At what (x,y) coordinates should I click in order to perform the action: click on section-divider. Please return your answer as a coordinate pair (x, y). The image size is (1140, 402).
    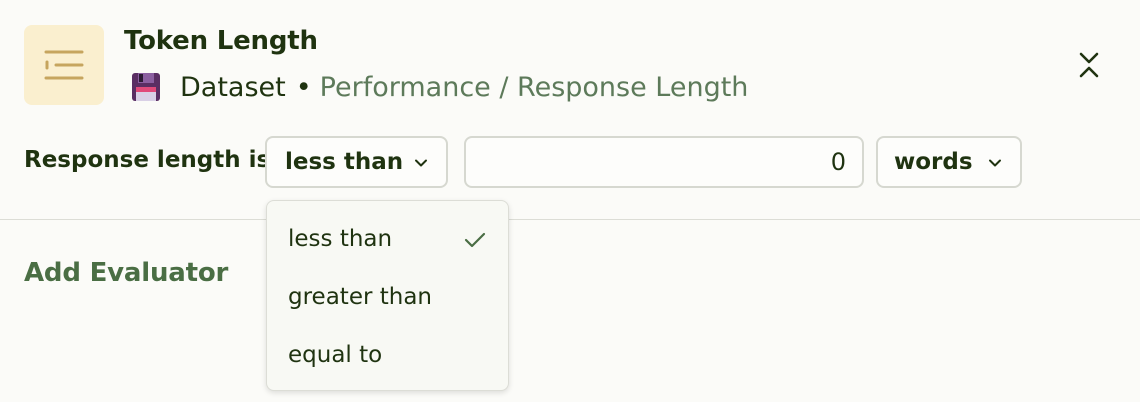
    Looking at the image, I should click on (570, 219).